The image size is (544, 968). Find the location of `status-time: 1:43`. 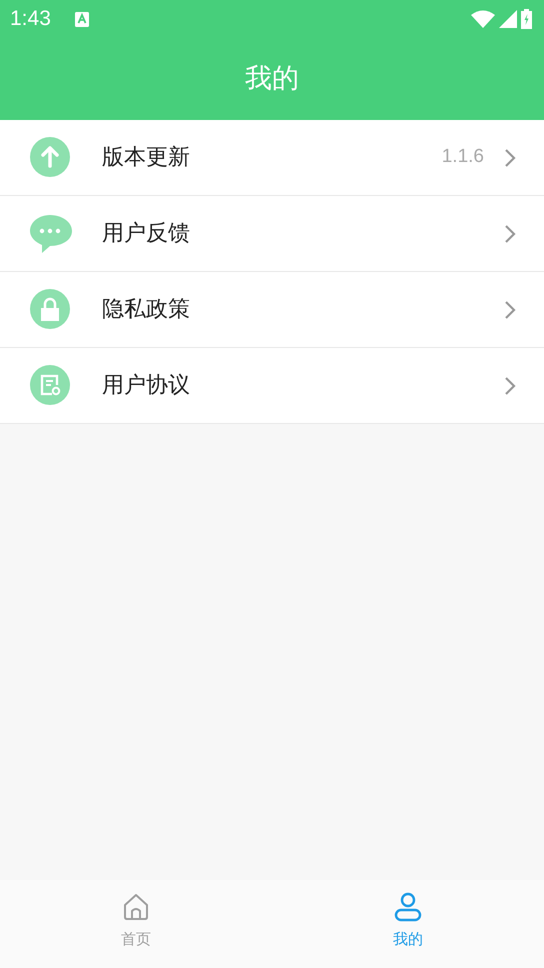

status-time: 1:43 is located at coordinates (30, 19).